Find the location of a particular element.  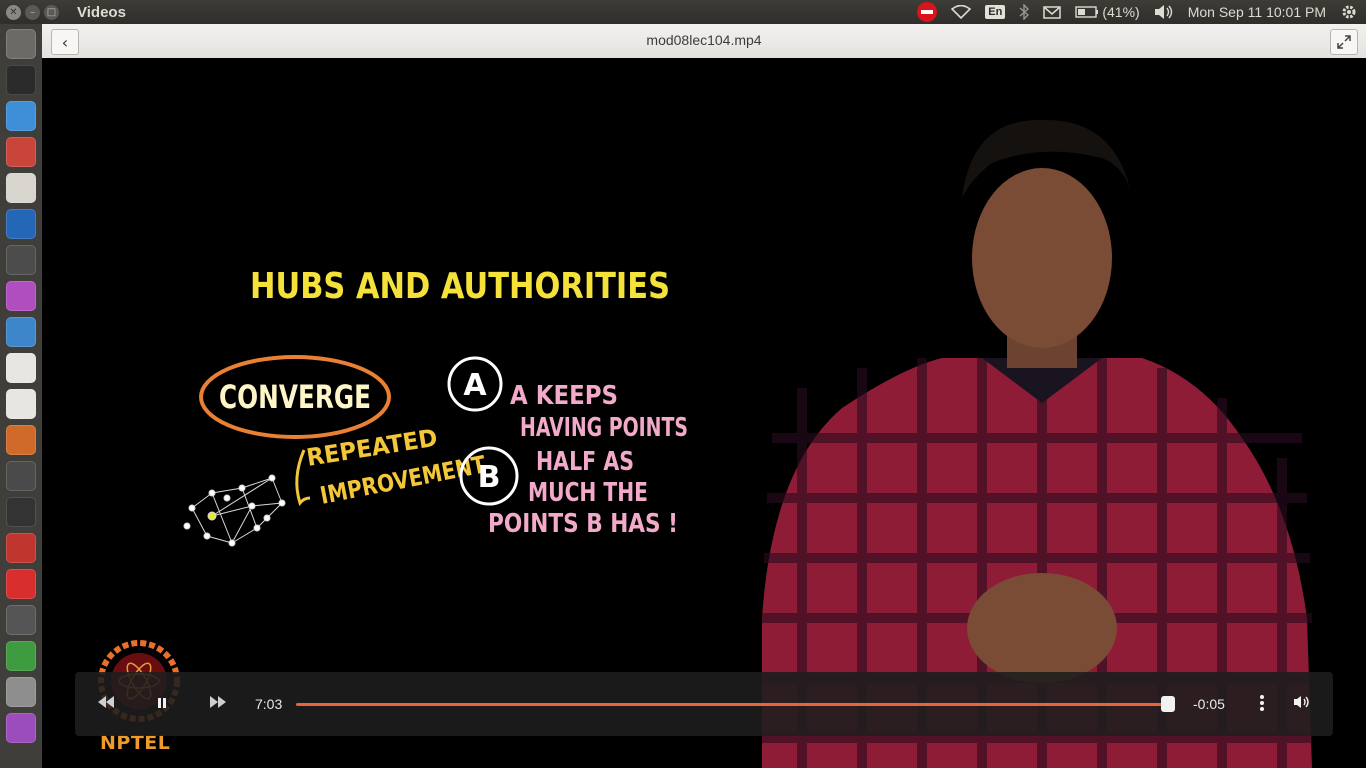

gmail-icon is located at coordinates (21, 404).